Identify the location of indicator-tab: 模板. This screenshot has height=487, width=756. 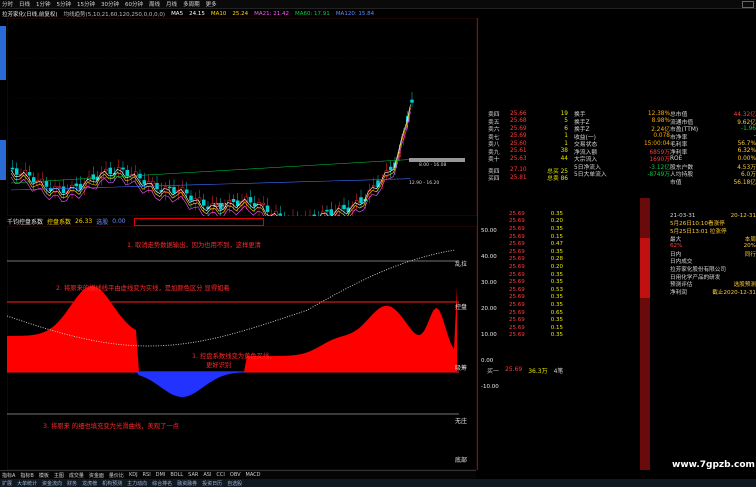
(44, 475).